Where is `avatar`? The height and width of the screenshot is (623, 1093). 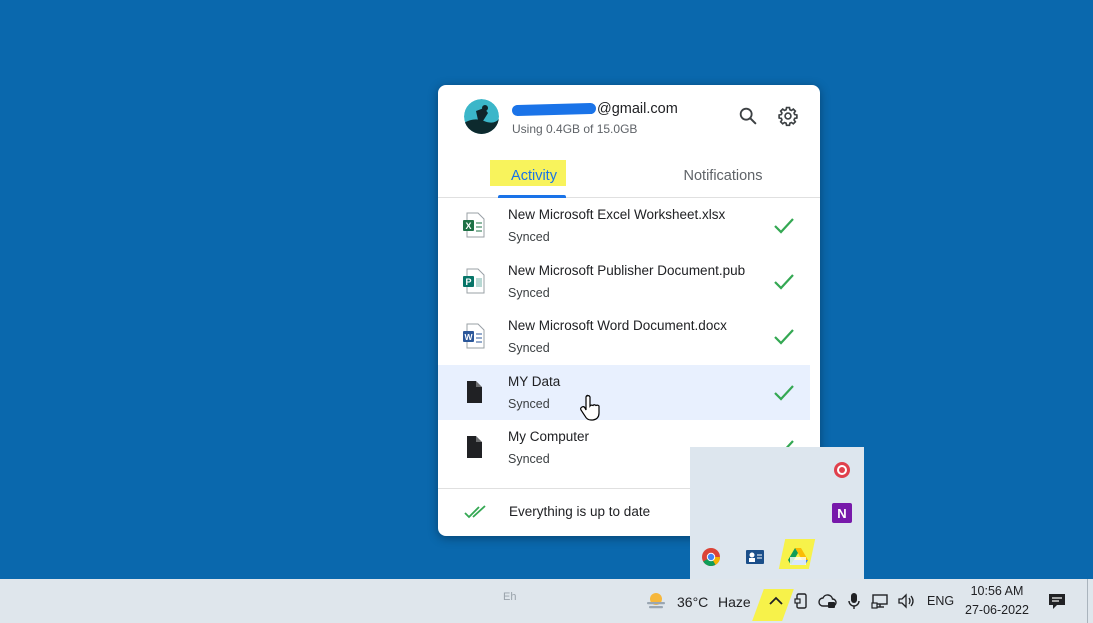
avatar is located at coordinates (481, 116).